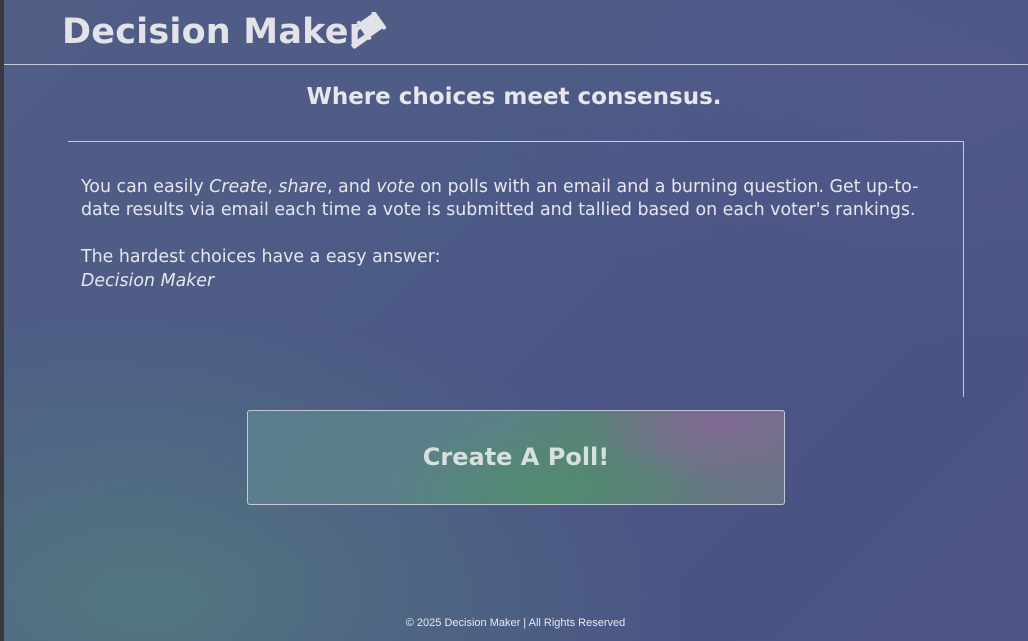 This screenshot has width=1028, height=641. I want to click on description-share: share, so click(302, 187).